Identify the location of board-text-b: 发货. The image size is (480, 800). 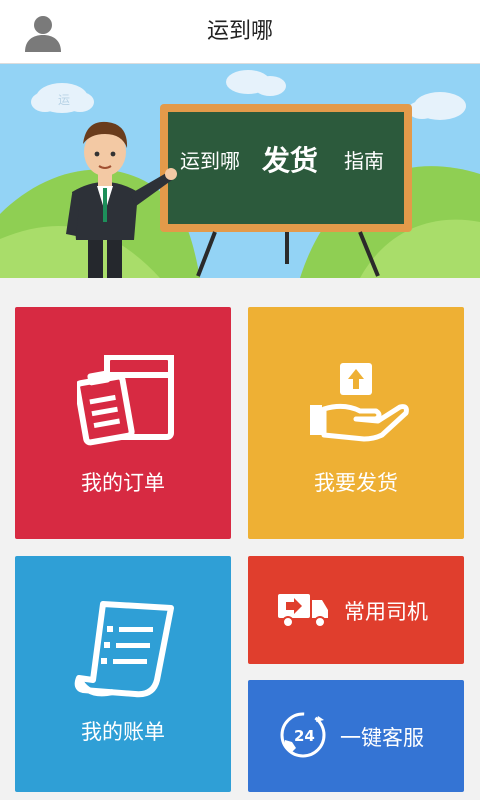
(289, 160).